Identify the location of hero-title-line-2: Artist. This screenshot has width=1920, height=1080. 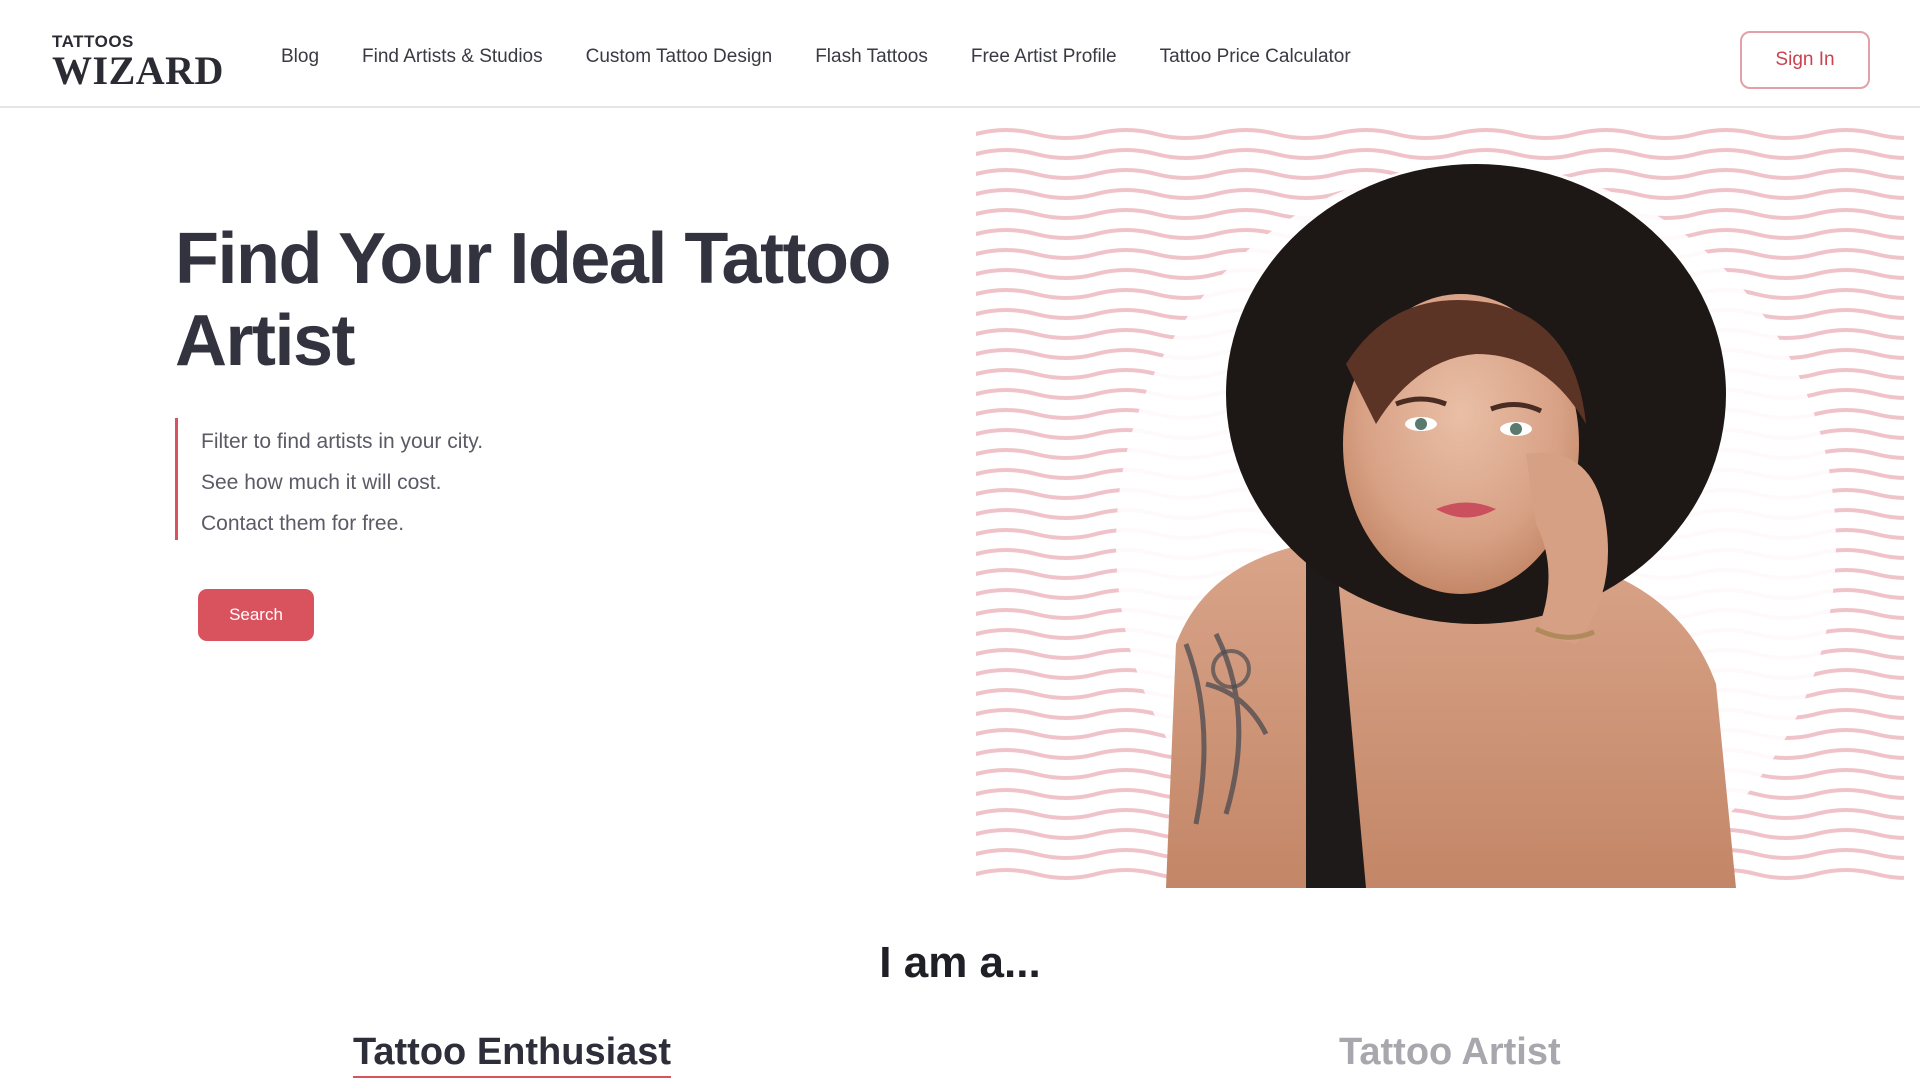
(265, 341).